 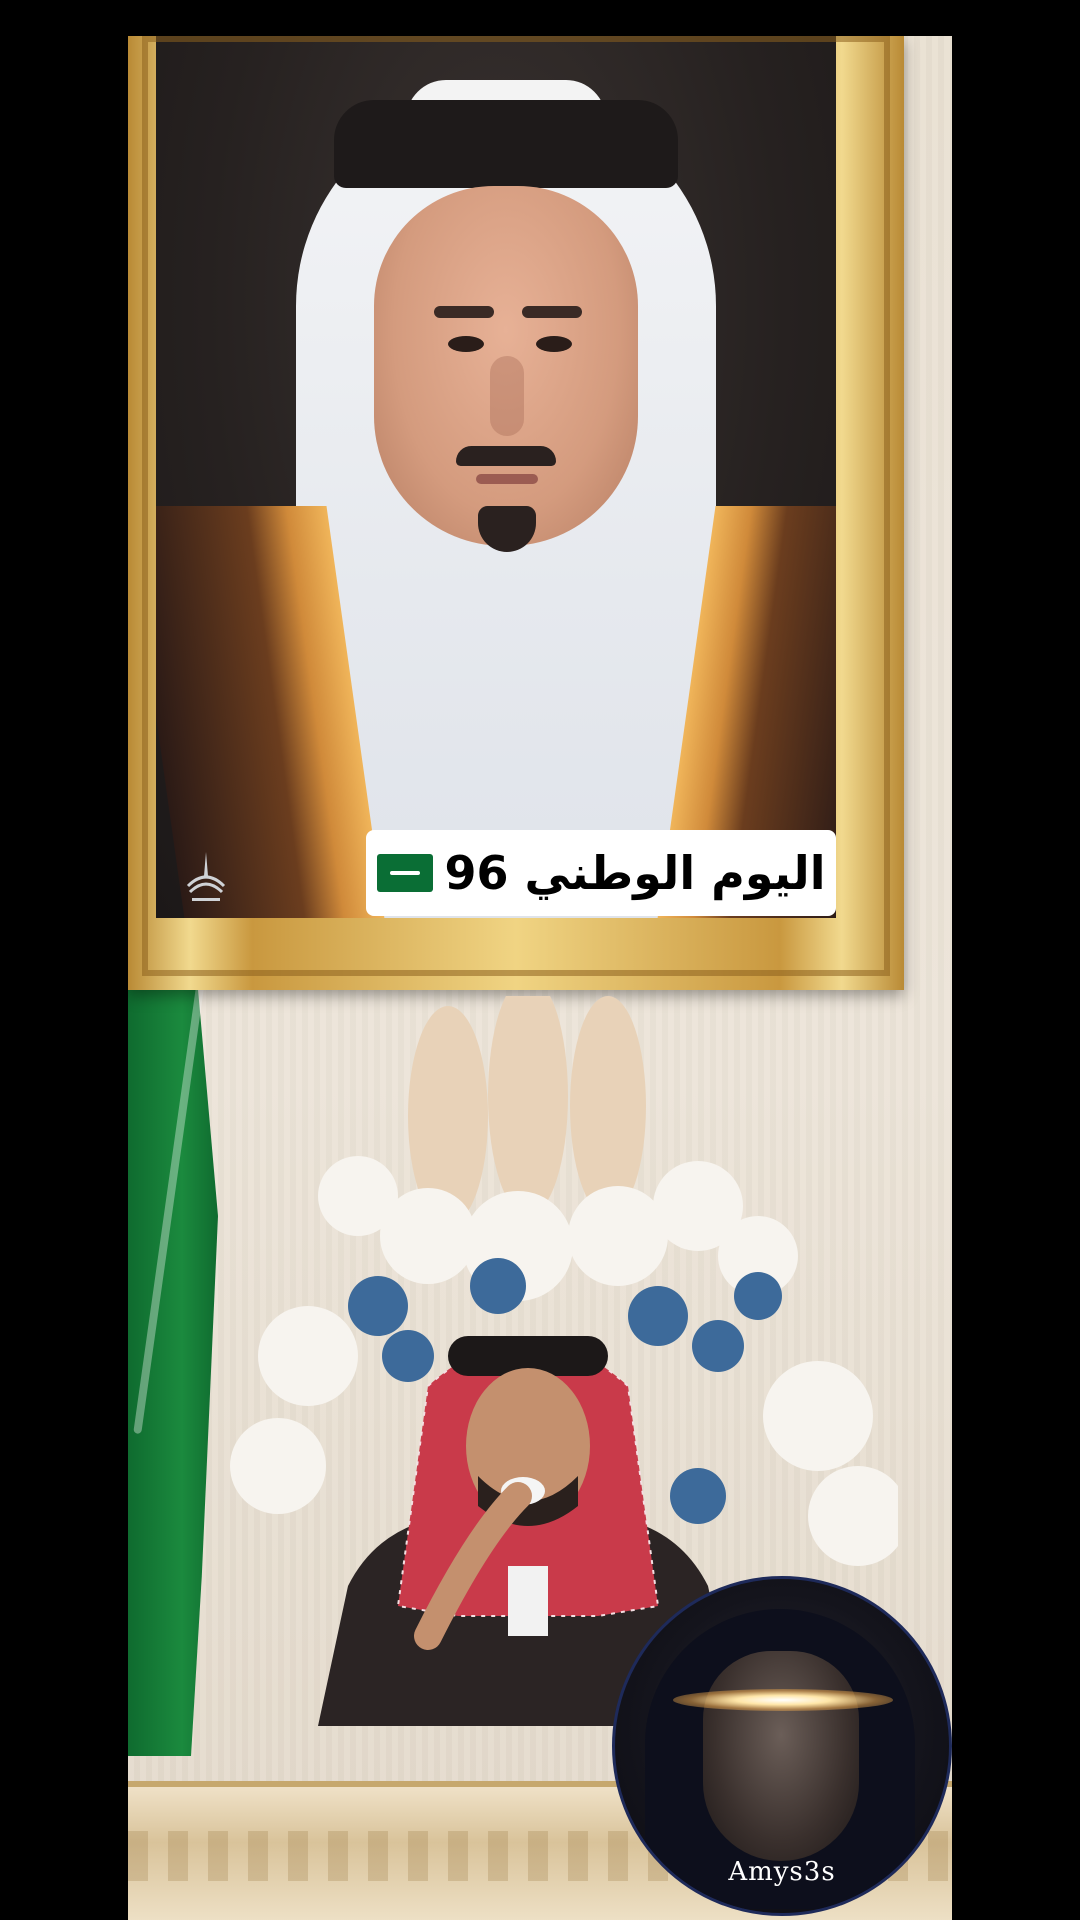 I want to click on eyebrow-right, so click(x=552, y=312).